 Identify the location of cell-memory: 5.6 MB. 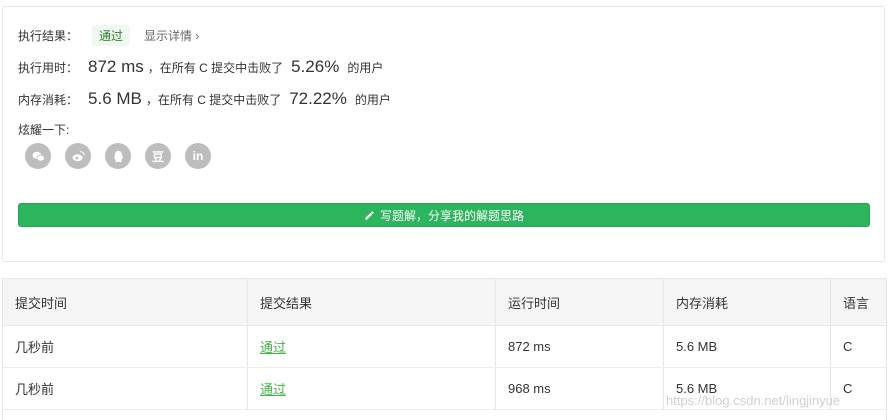
(747, 346).